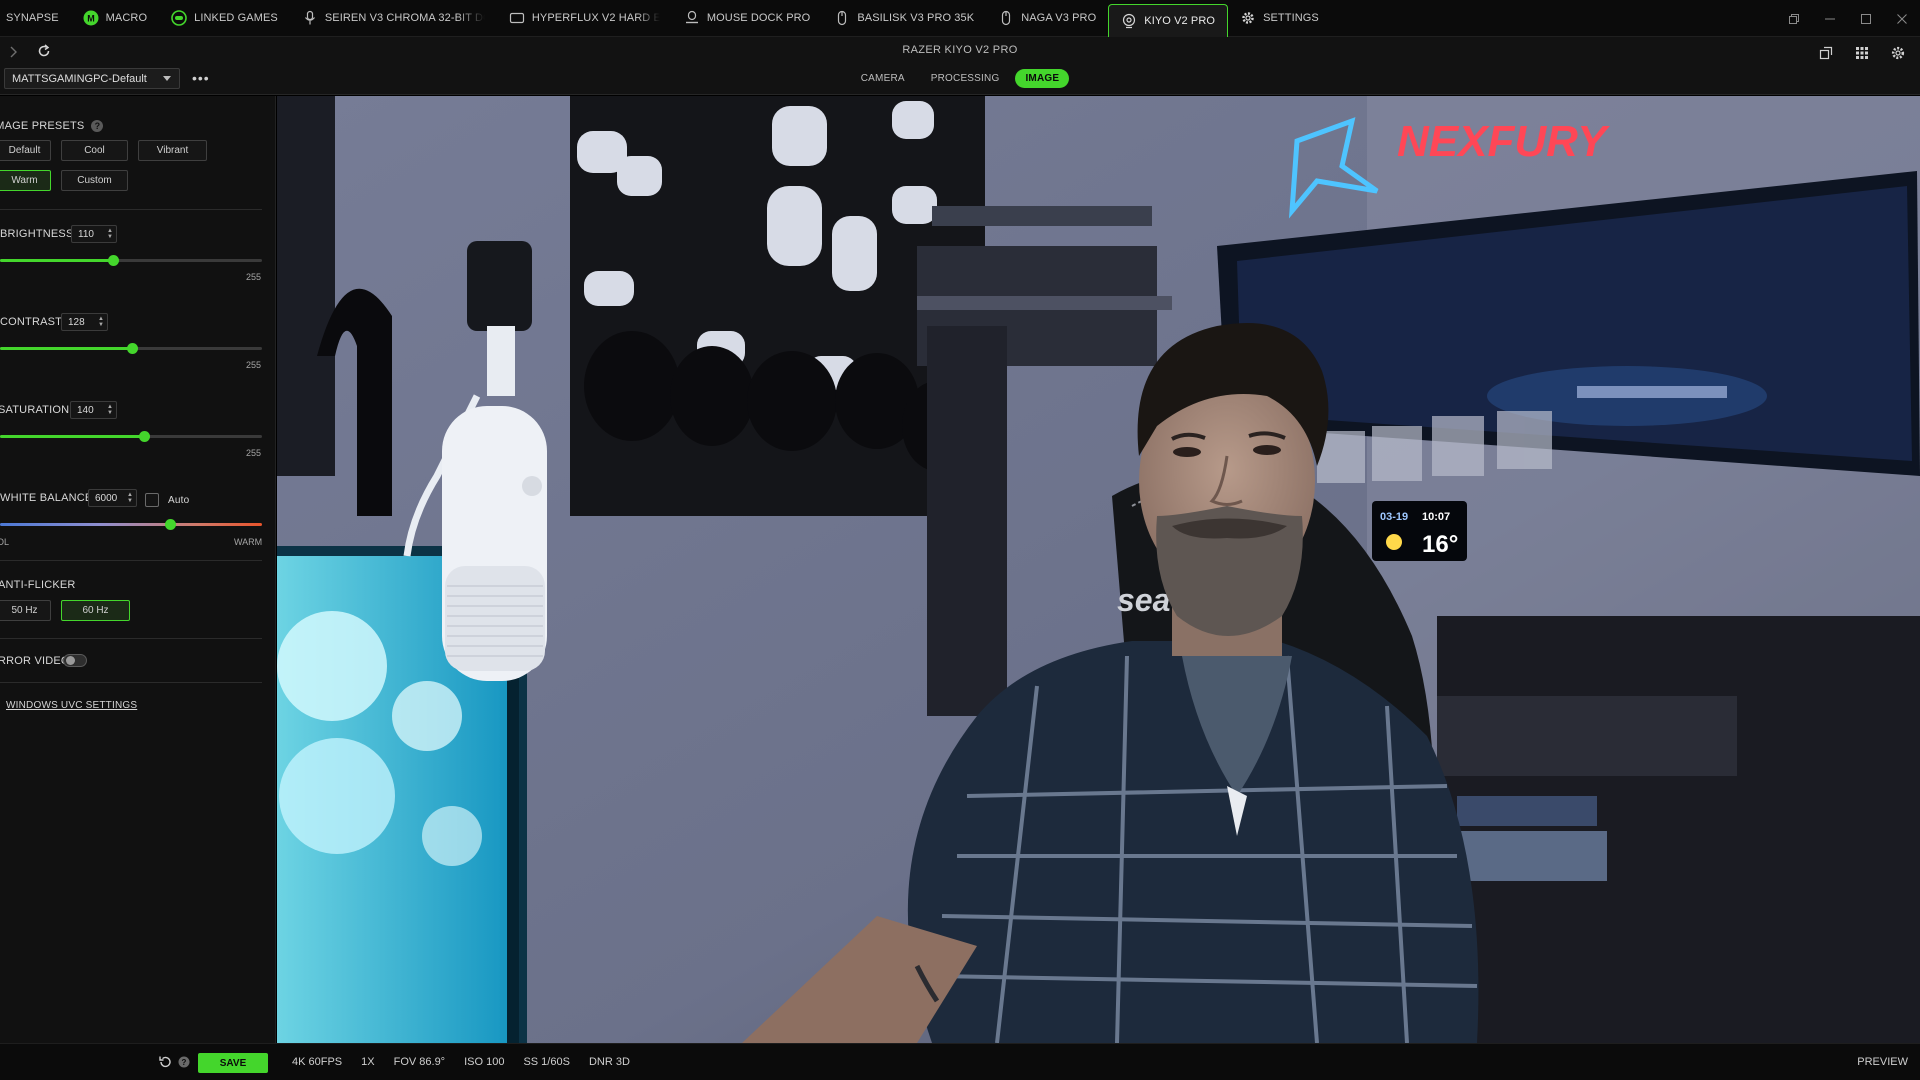  What do you see at coordinates (517, 18) in the screenshot?
I see `mousepad-icon` at bounding box center [517, 18].